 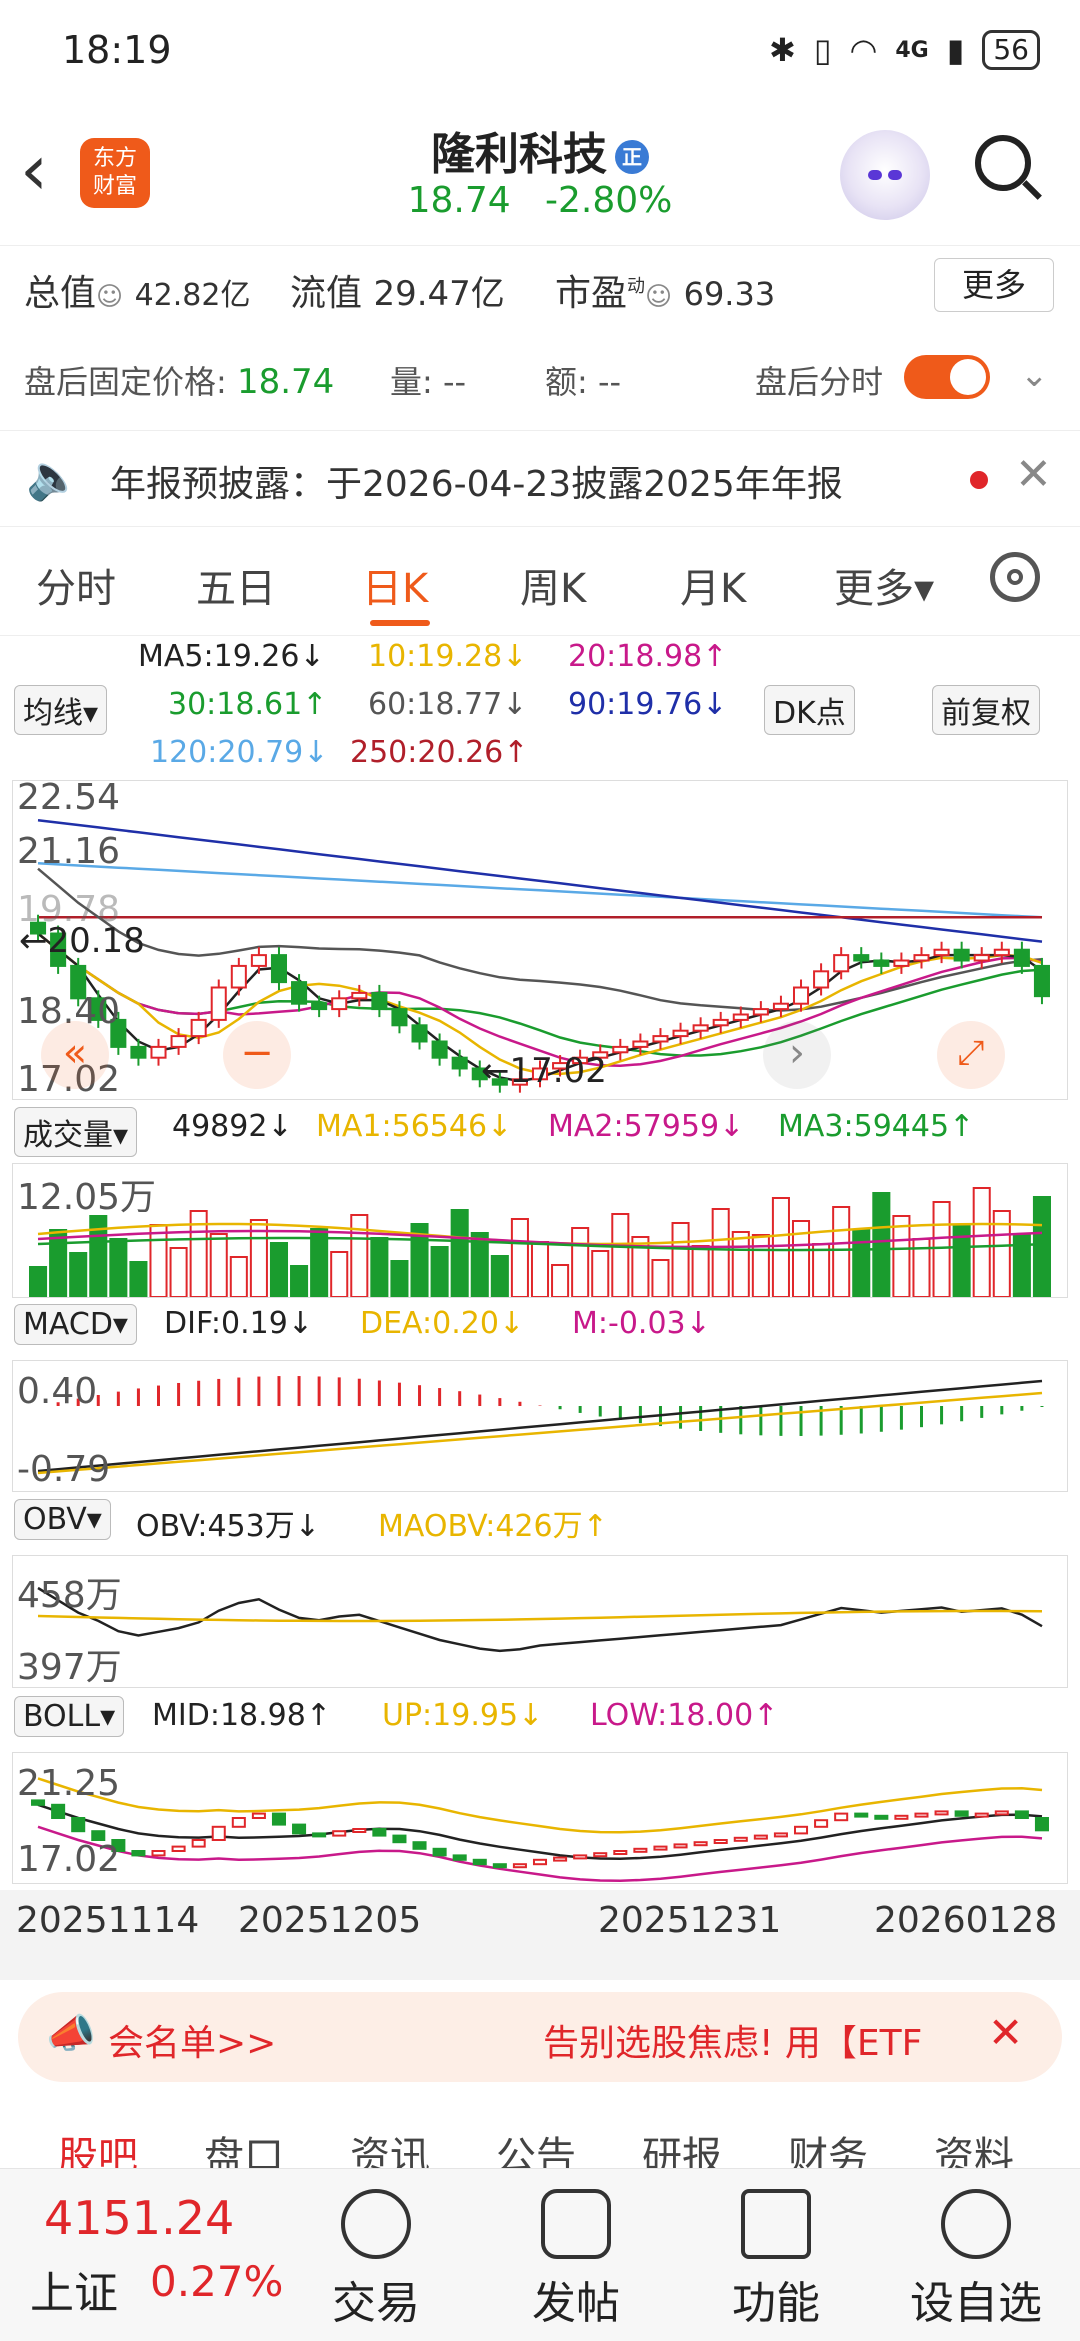 I want to click on after-hours-toggle, so click(x=947, y=377).